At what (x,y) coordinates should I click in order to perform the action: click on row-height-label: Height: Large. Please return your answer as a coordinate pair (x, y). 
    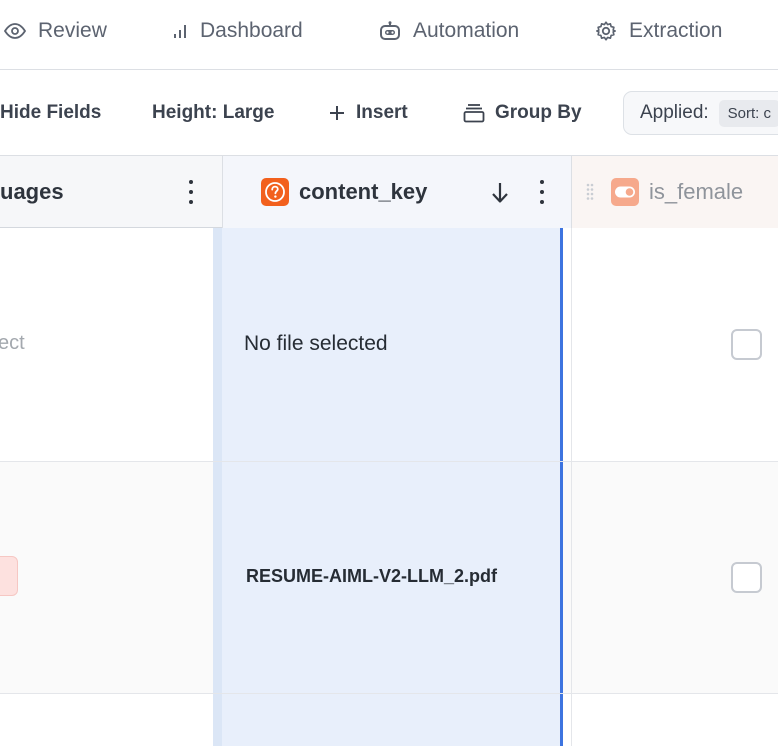
    Looking at the image, I should click on (213, 112).